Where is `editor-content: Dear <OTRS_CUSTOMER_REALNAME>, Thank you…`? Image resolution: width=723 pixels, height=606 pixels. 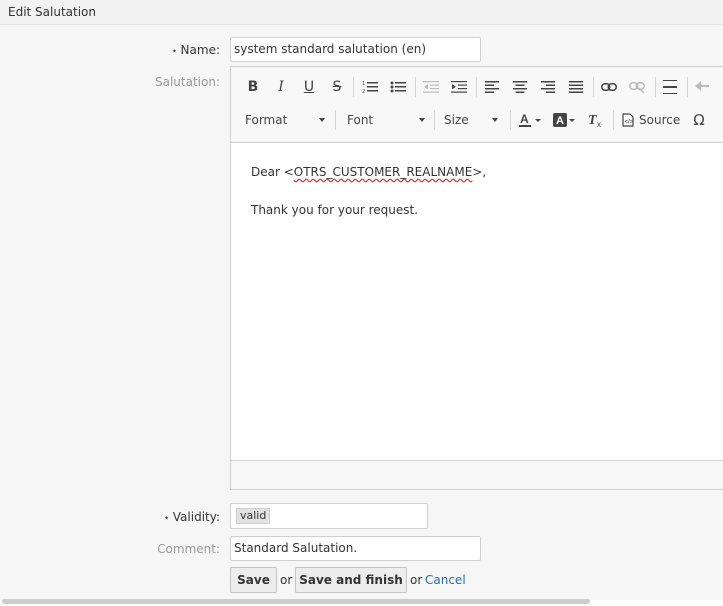
editor-content: Dear <OTRS_CUSTOMER_REALNAME>, Thank you… is located at coordinates (368, 191).